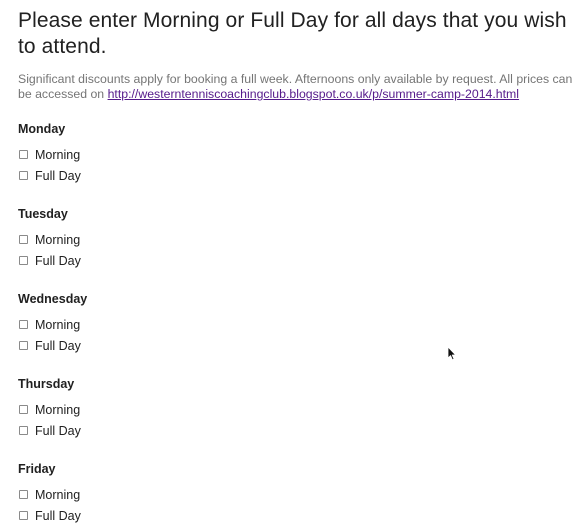 The image size is (583, 529). Describe the element at coordinates (23, 324) in the screenshot. I see `checkbox-wednesday-morning` at that location.